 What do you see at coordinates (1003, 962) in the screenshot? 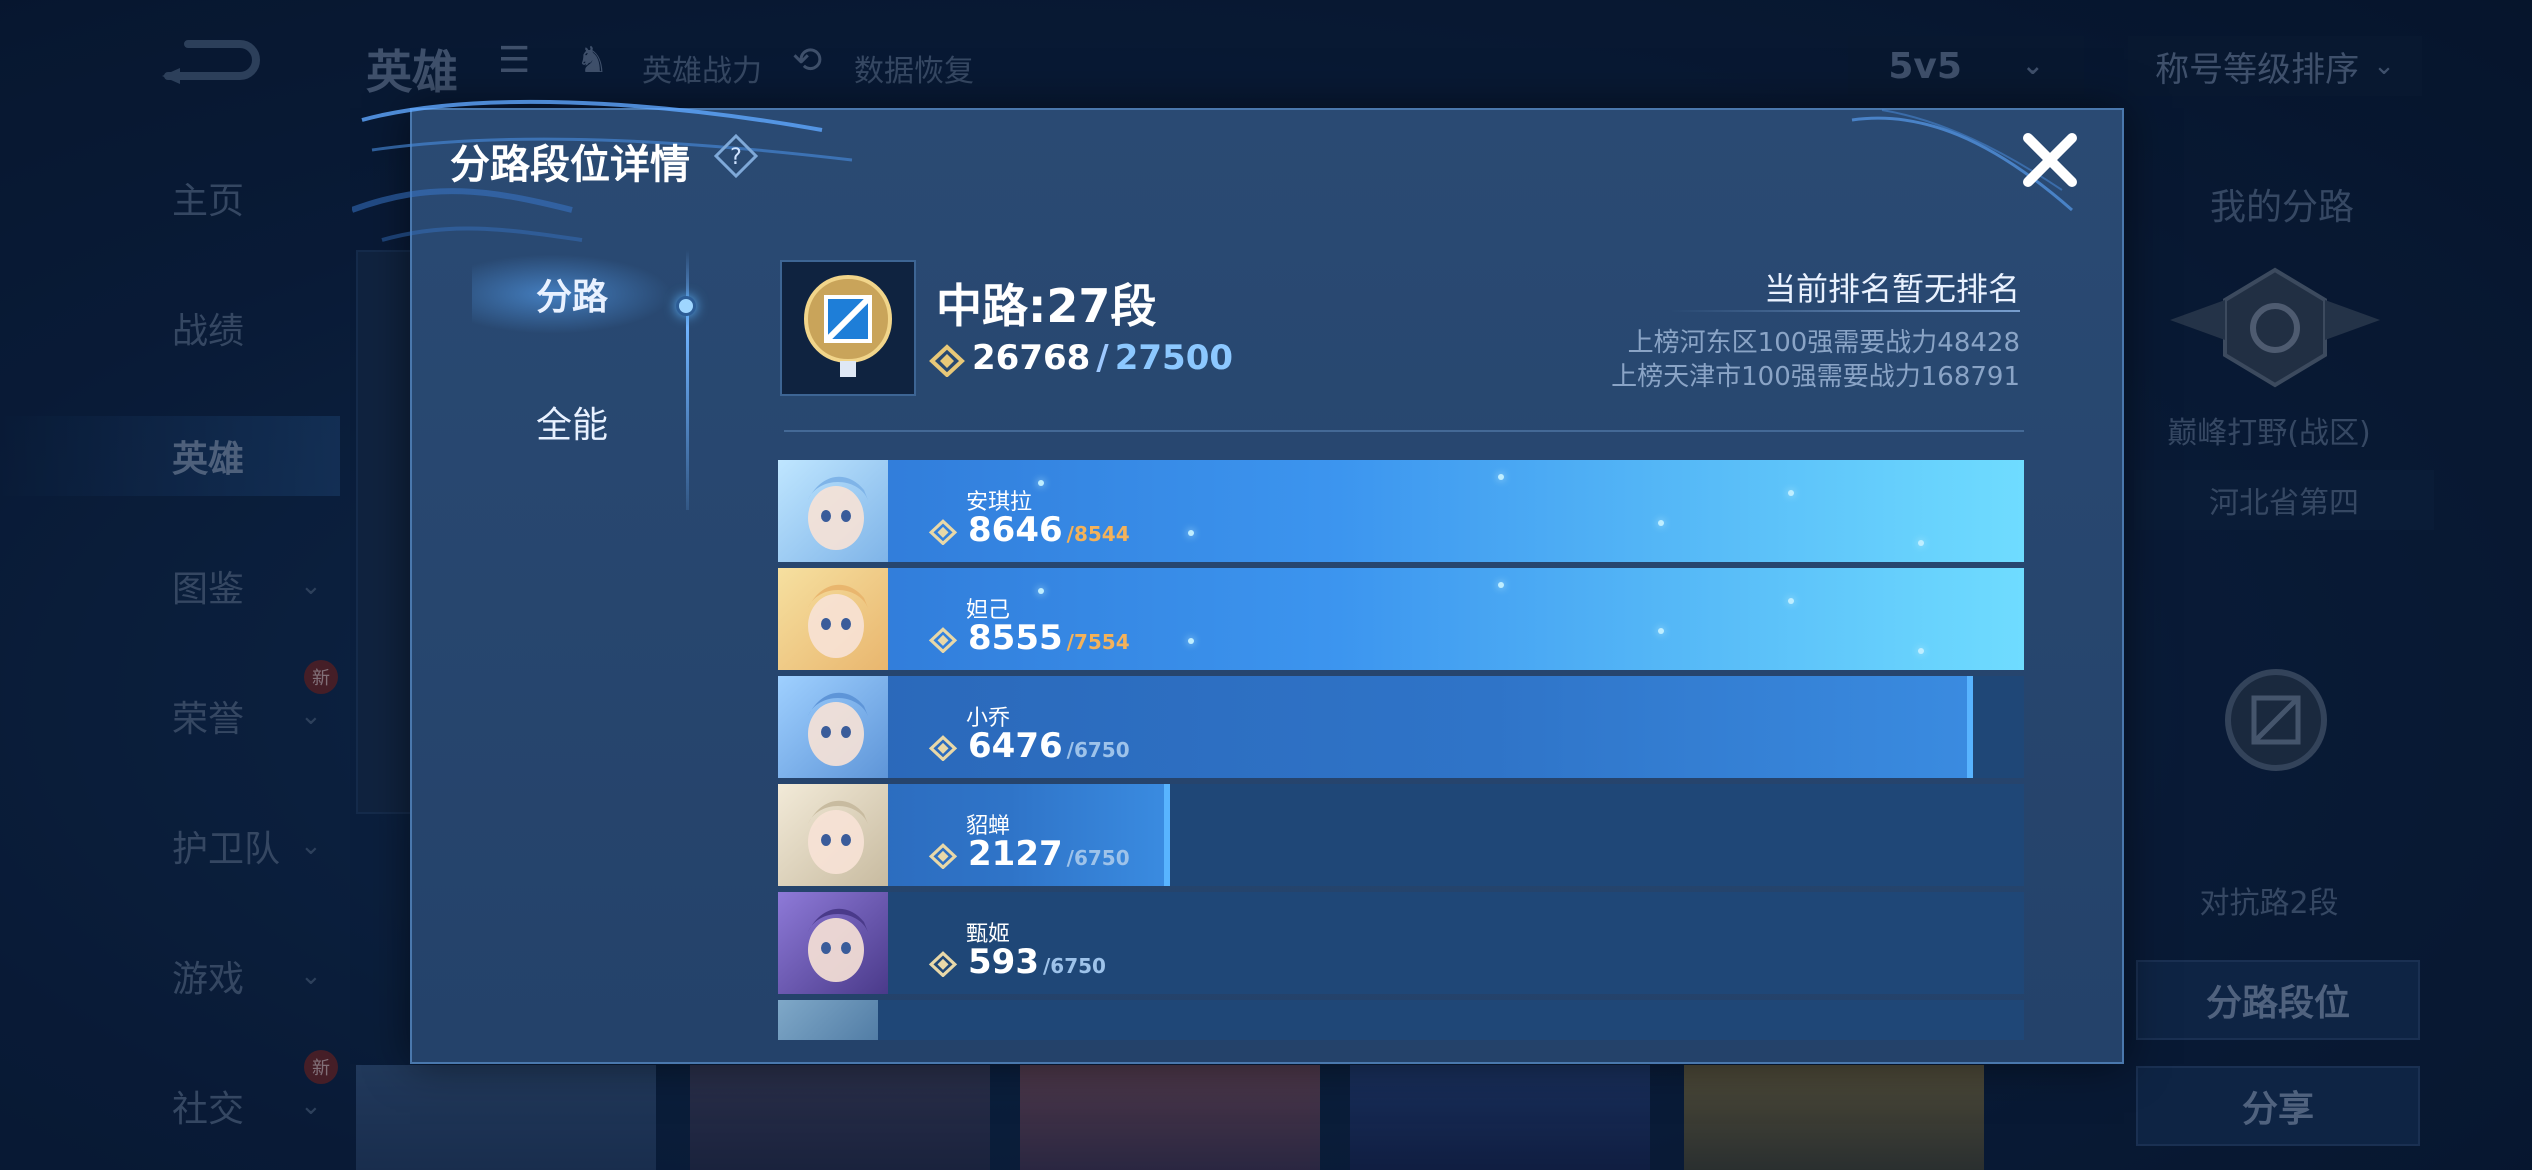
I see `hero-power-value: 593` at bounding box center [1003, 962].